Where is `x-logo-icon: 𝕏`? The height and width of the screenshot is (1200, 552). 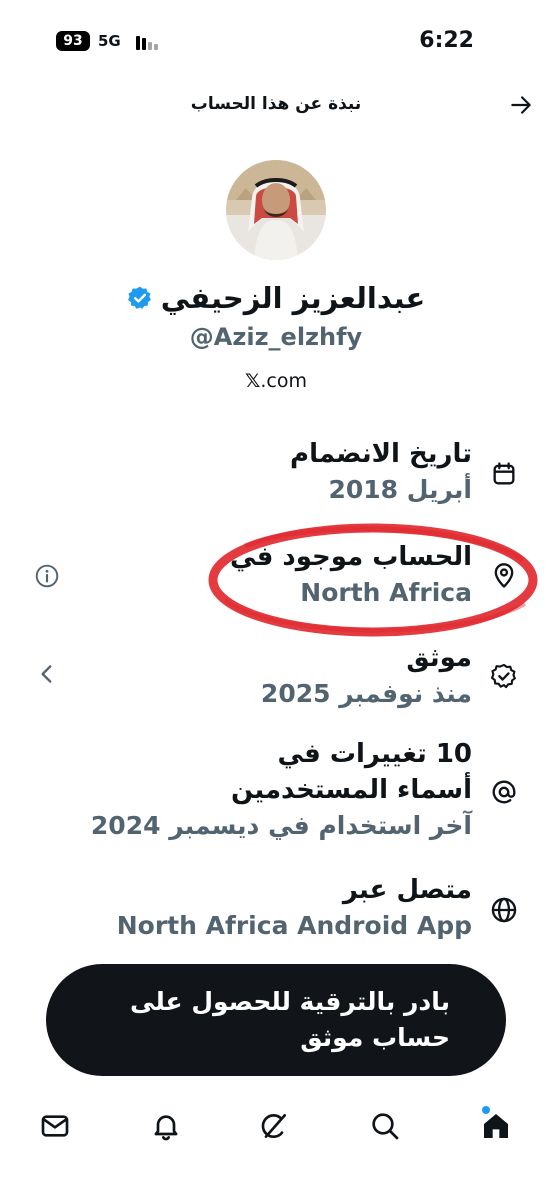 x-logo-icon: 𝕏 is located at coordinates (253, 381).